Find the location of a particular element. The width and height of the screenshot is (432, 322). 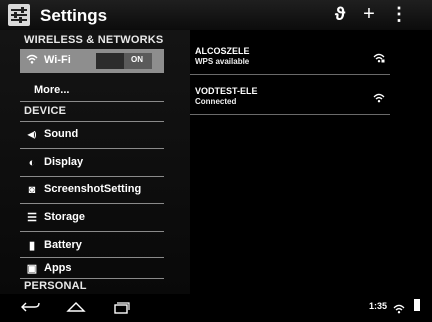

speaker-icon: ◀) is located at coordinates (32, 134).